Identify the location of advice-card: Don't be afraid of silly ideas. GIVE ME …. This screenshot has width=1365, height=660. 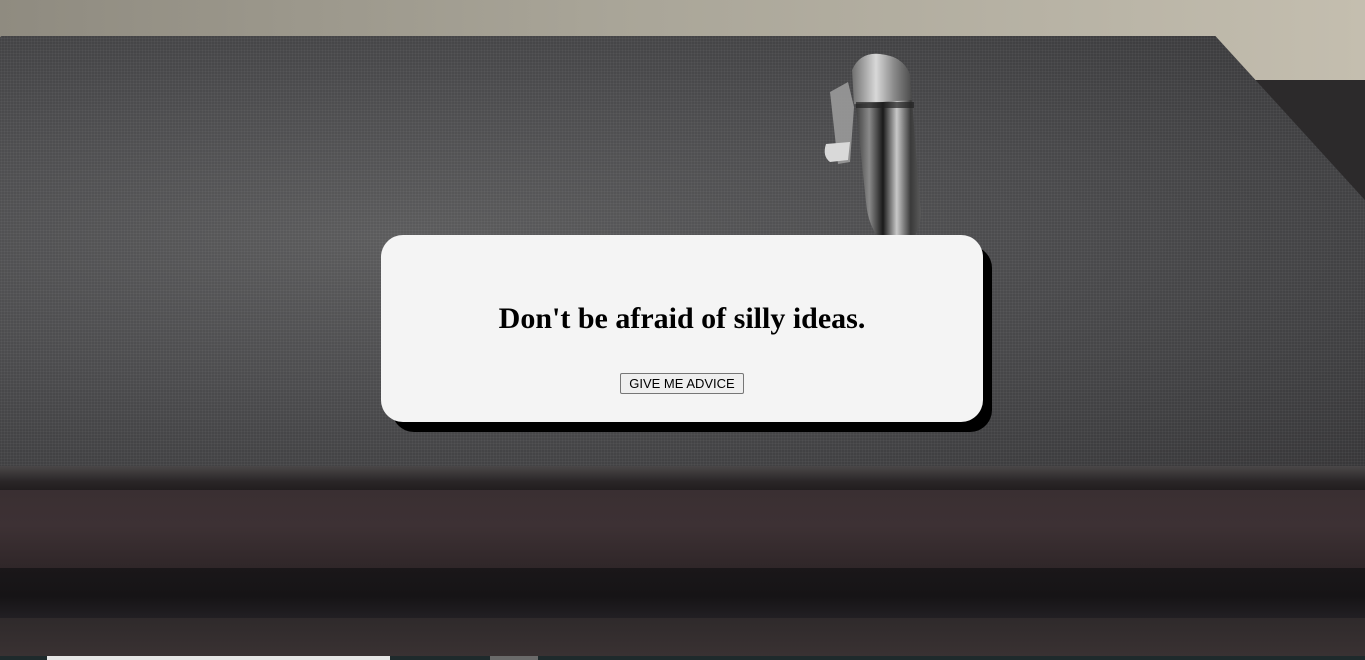
(682, 328).